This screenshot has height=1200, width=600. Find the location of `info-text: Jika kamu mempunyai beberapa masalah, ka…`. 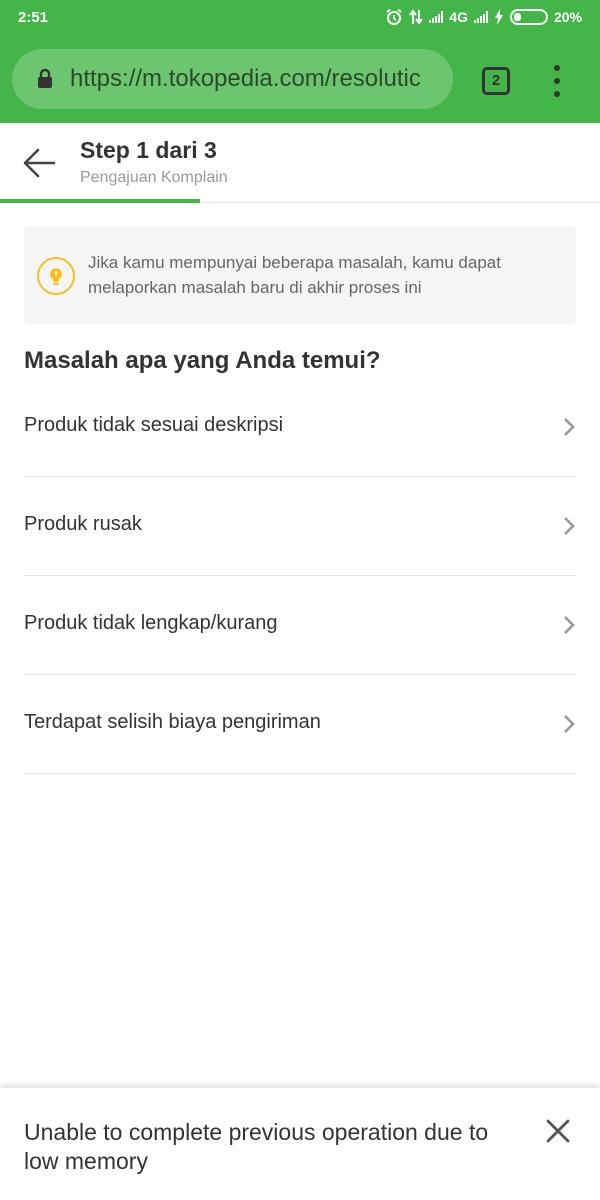

info-text: Jika kamu mempunyai beberapa masalah, ka… is located at coordinates (294, 275).